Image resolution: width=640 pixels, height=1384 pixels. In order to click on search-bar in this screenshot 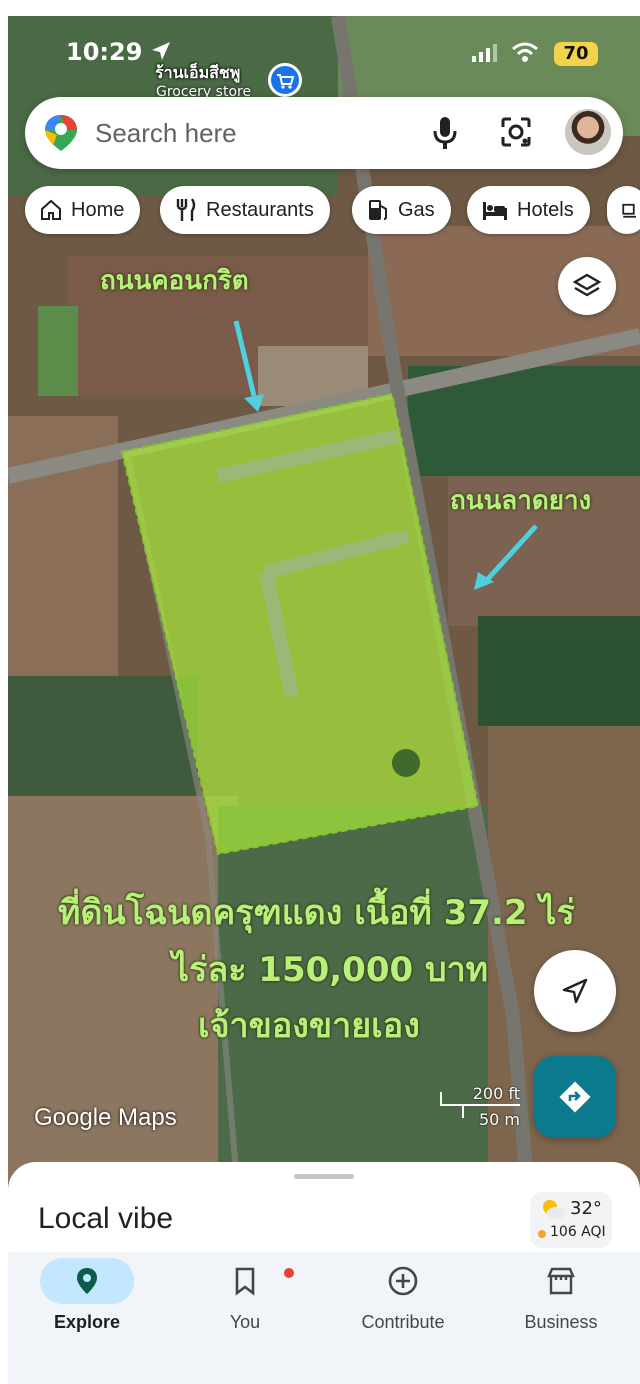, I will do `click(324, 133)`.